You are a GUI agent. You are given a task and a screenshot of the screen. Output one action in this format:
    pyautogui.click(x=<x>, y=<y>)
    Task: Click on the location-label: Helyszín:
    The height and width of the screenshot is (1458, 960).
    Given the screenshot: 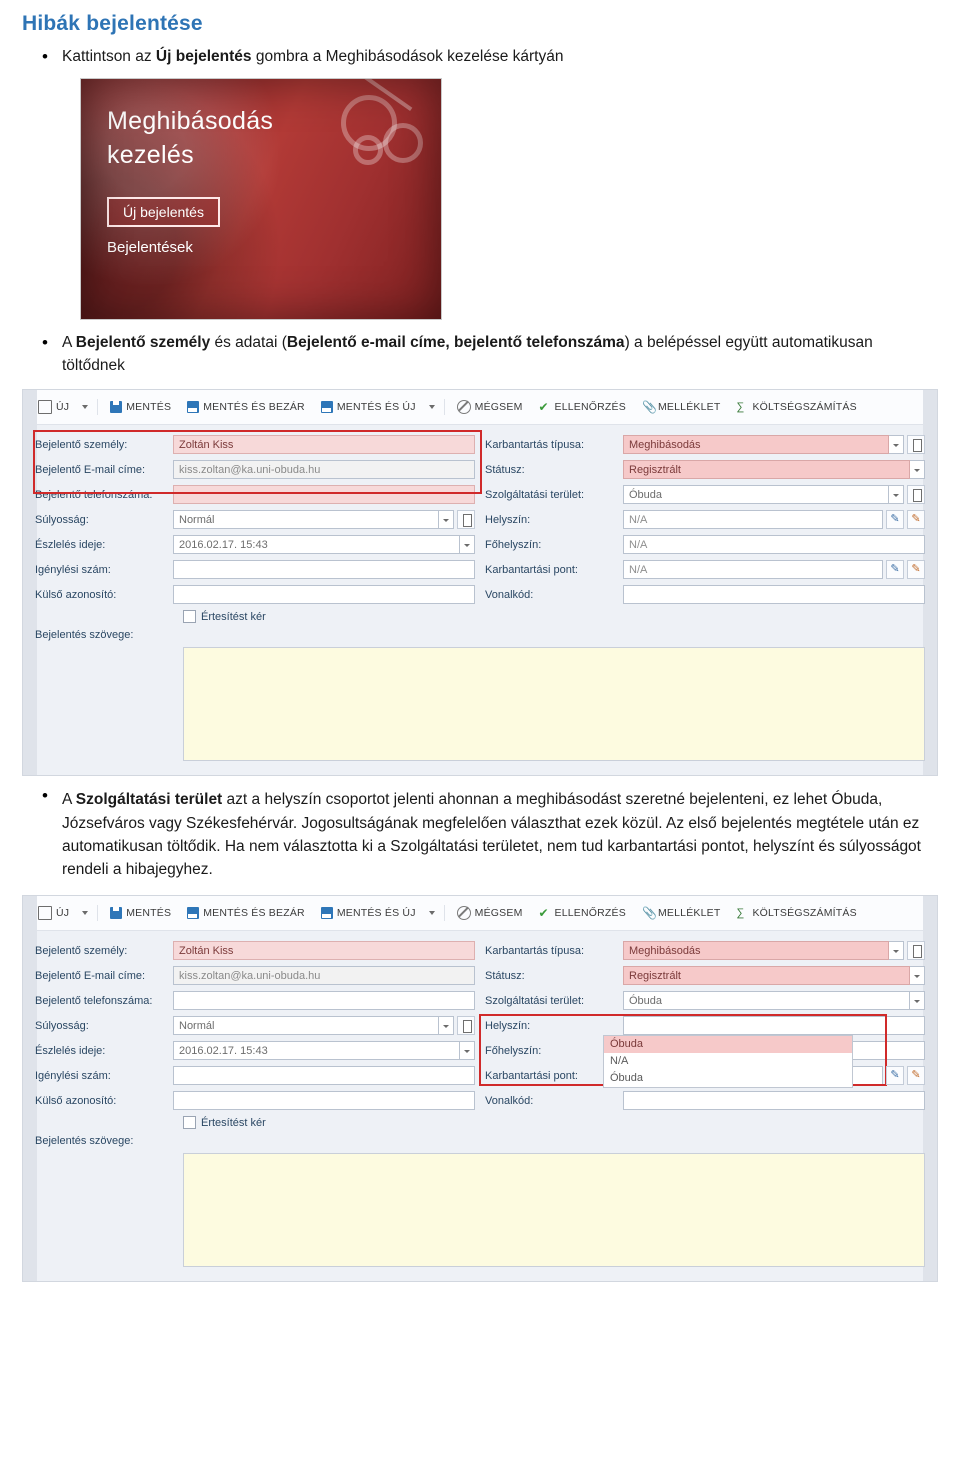 What is the action you would take?
    pyautogui.click(x=508, y=519)
    